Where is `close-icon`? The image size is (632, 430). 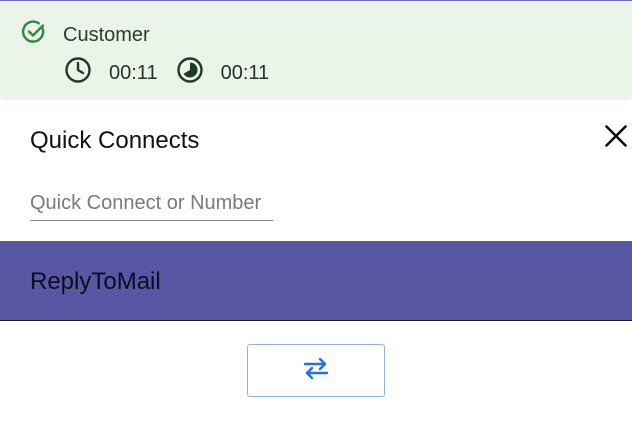
close-icon is located at coordinates (616, 138).